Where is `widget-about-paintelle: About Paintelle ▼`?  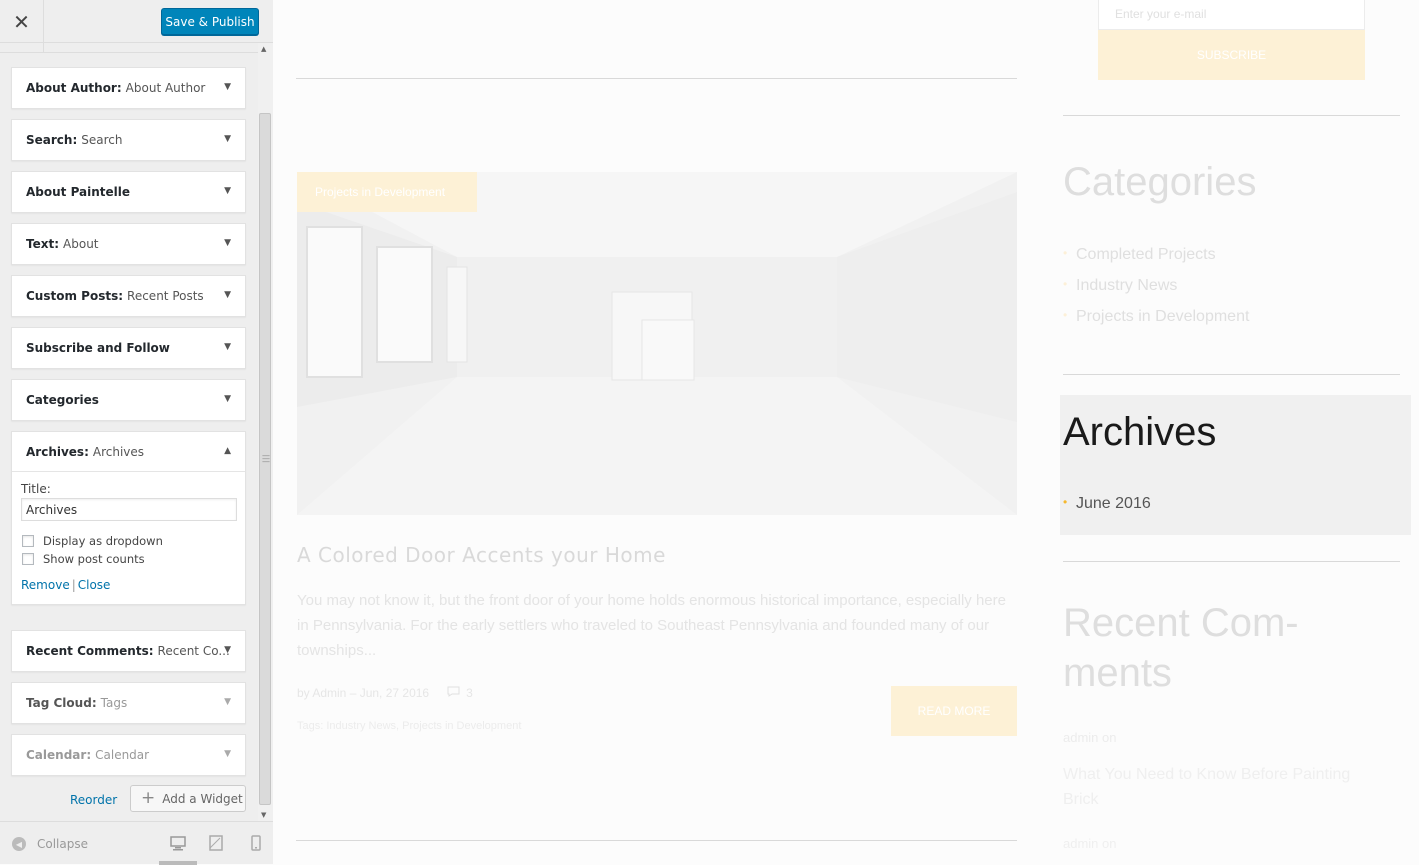 widget-about-paintelle: About Paintelle ▼ is located at coordinates (128, 192).